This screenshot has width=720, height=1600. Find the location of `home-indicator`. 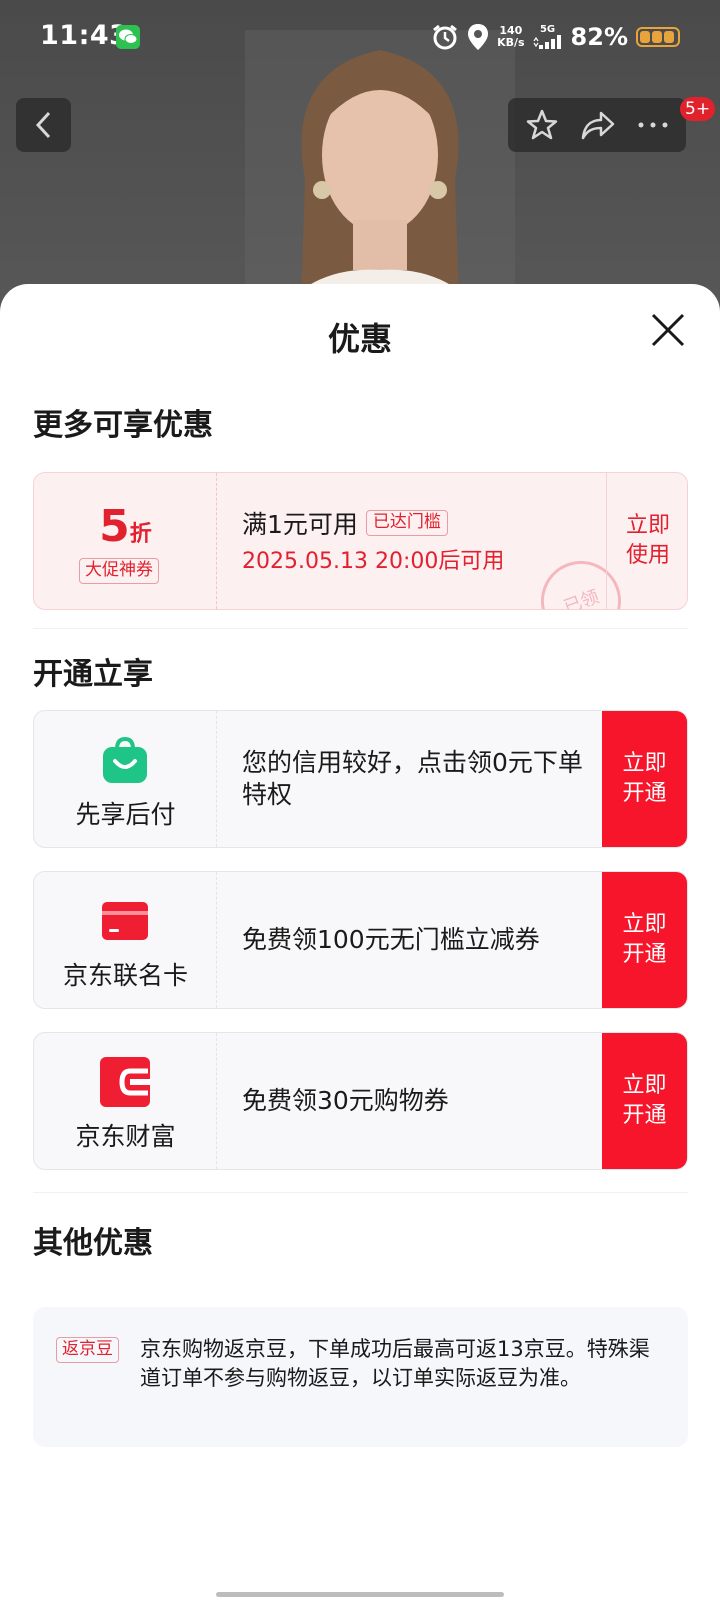

home-indicator is located at coordinates (360, 1594).